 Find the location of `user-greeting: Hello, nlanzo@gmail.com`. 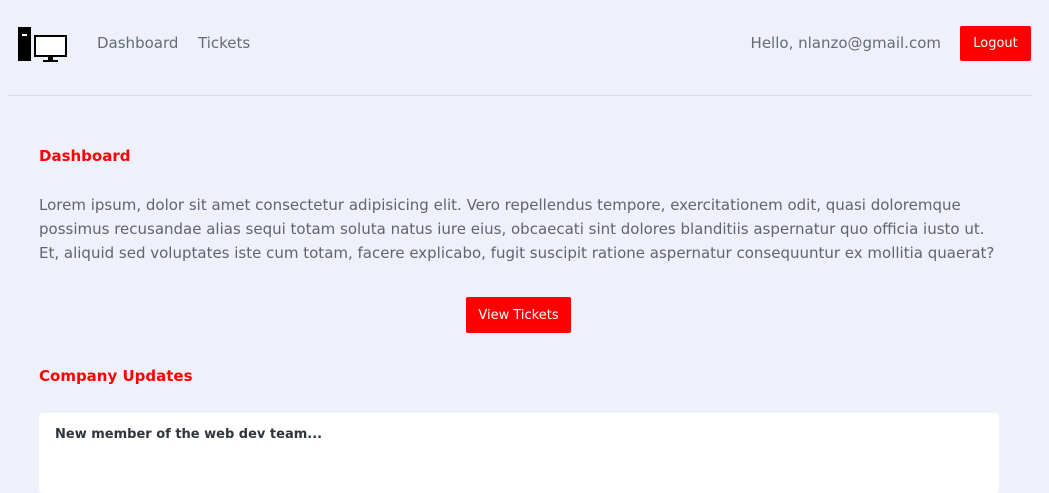

user-greeting: Hello, nlanzo@gmail.com is located at coordinates (845, 43).